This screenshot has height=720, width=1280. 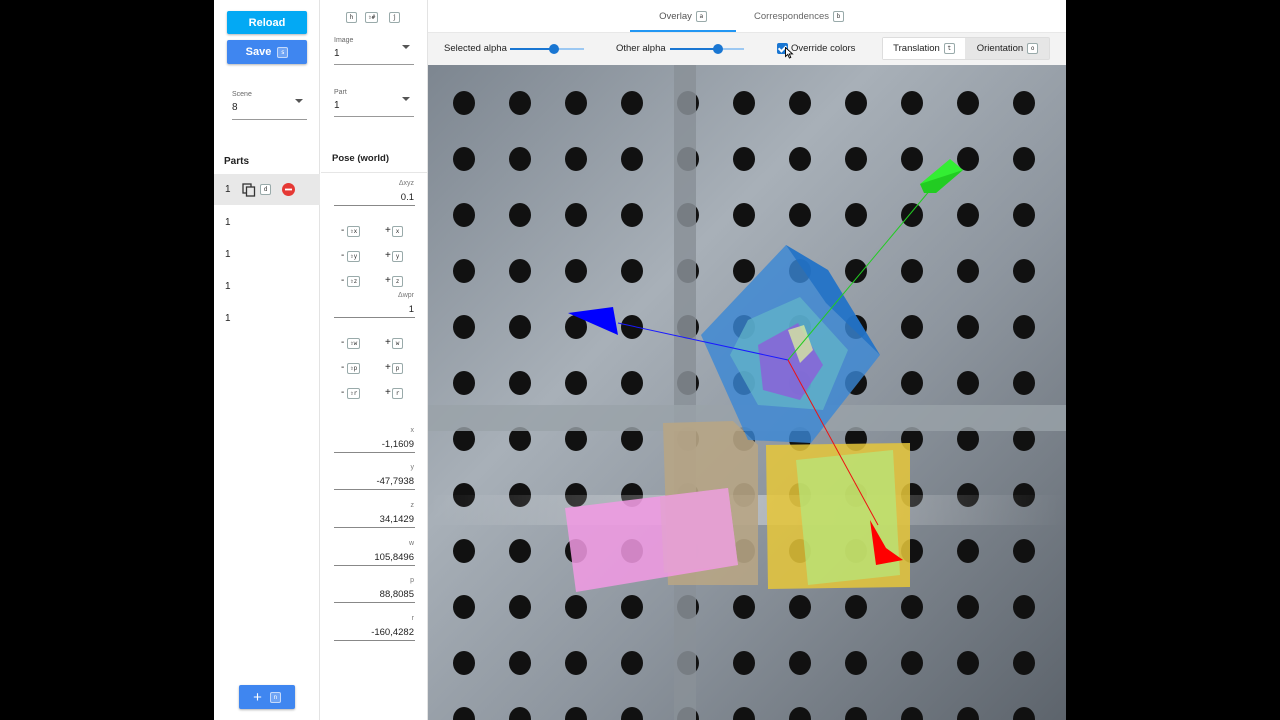 What do you see at coordinates (374, 51) in the screenshot?
I see `image-select: Image 1` at bounding box center [374, 51].